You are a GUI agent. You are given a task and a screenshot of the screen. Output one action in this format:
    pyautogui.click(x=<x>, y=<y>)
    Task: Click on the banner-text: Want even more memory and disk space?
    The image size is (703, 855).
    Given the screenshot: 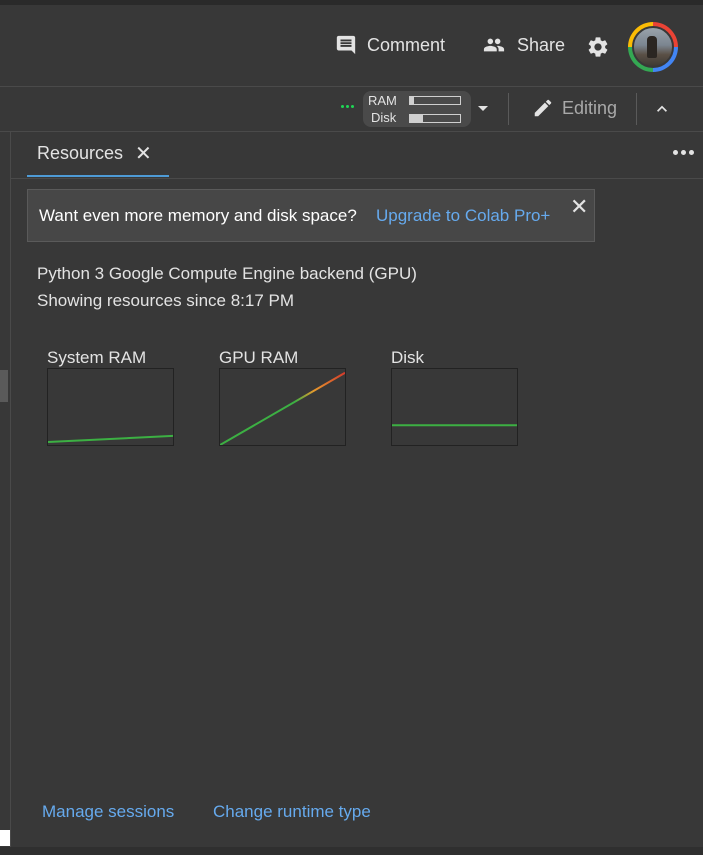 What is the action you would take?
    pyautogui.click(x=198, y=215)
    